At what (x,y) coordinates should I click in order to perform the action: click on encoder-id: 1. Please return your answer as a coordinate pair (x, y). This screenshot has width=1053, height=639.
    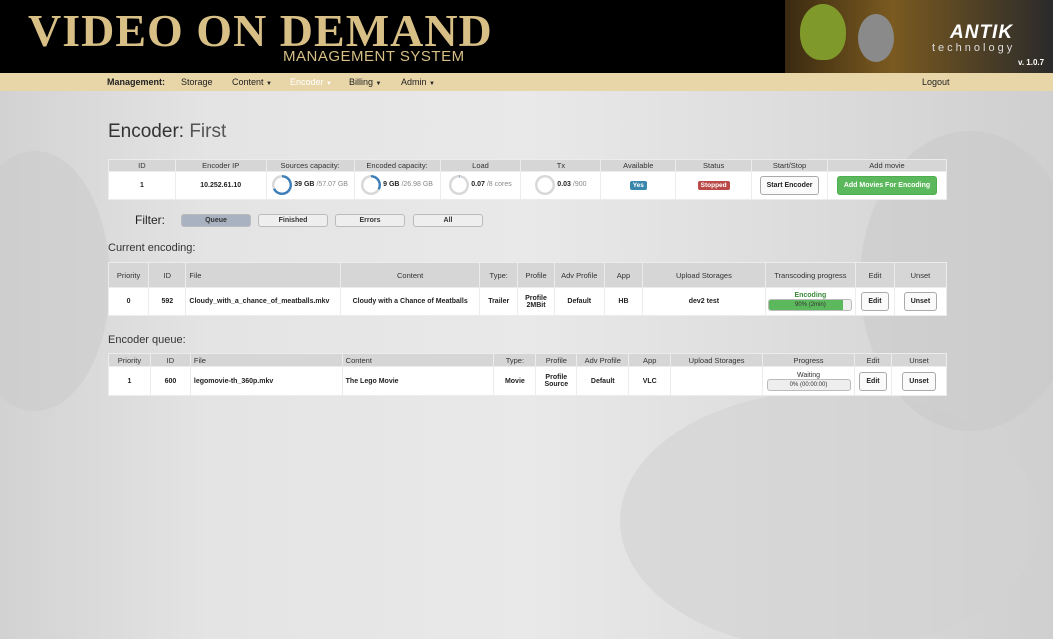
    Looking at the image, I should click on (142, 185).